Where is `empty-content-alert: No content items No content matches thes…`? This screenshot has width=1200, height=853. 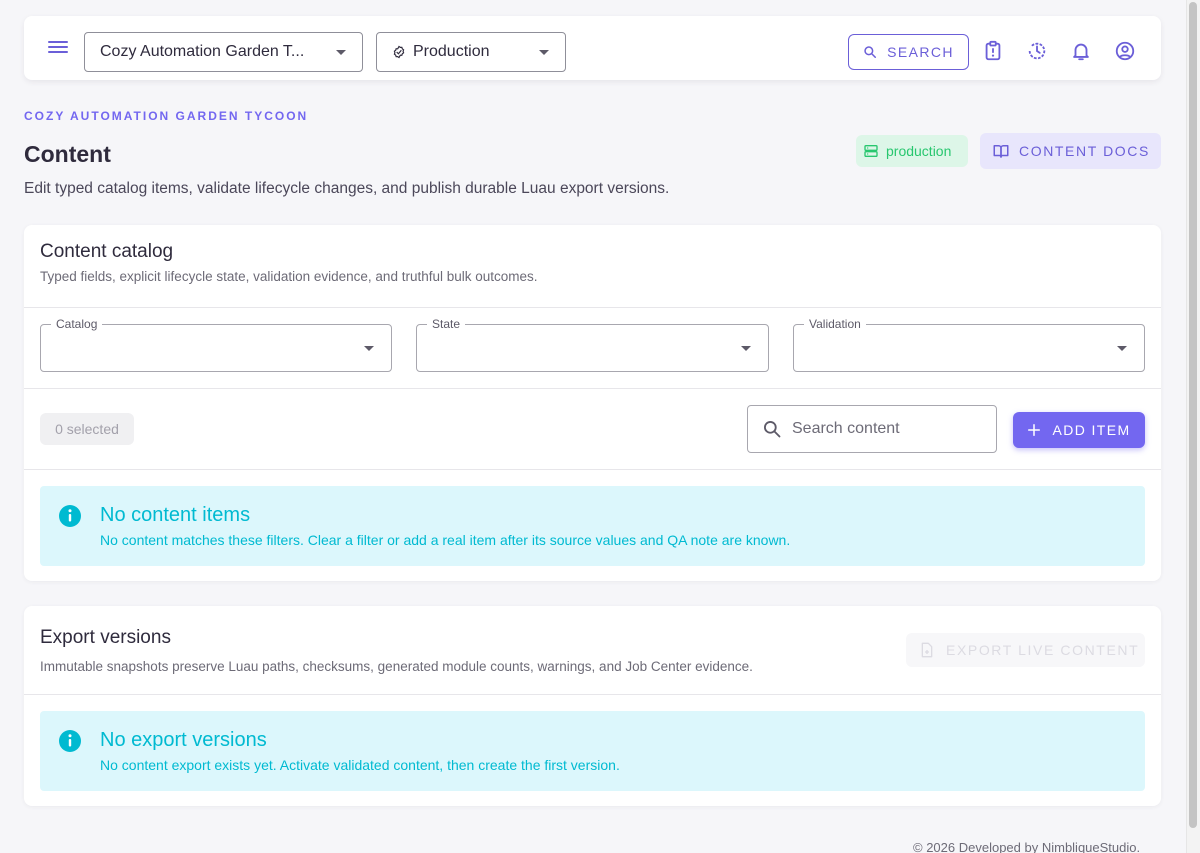
empty-content-alert: No content items No content matches thes… is located at coordinates (592, 526).